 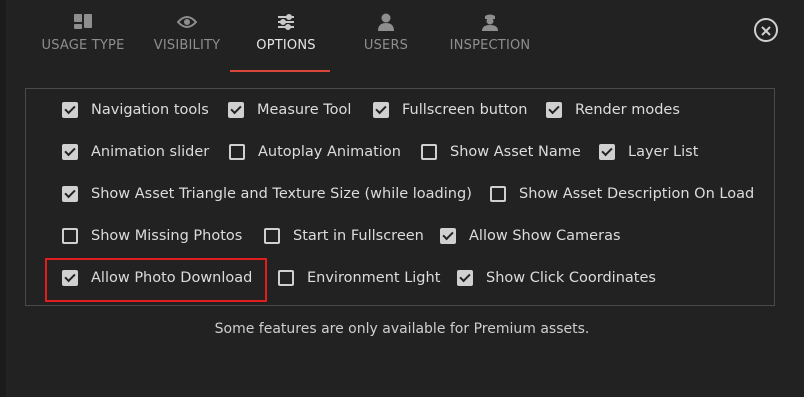 I want to click on option-show-click-coordinates: Show Click Coordinates, so click(x=556, y=278).